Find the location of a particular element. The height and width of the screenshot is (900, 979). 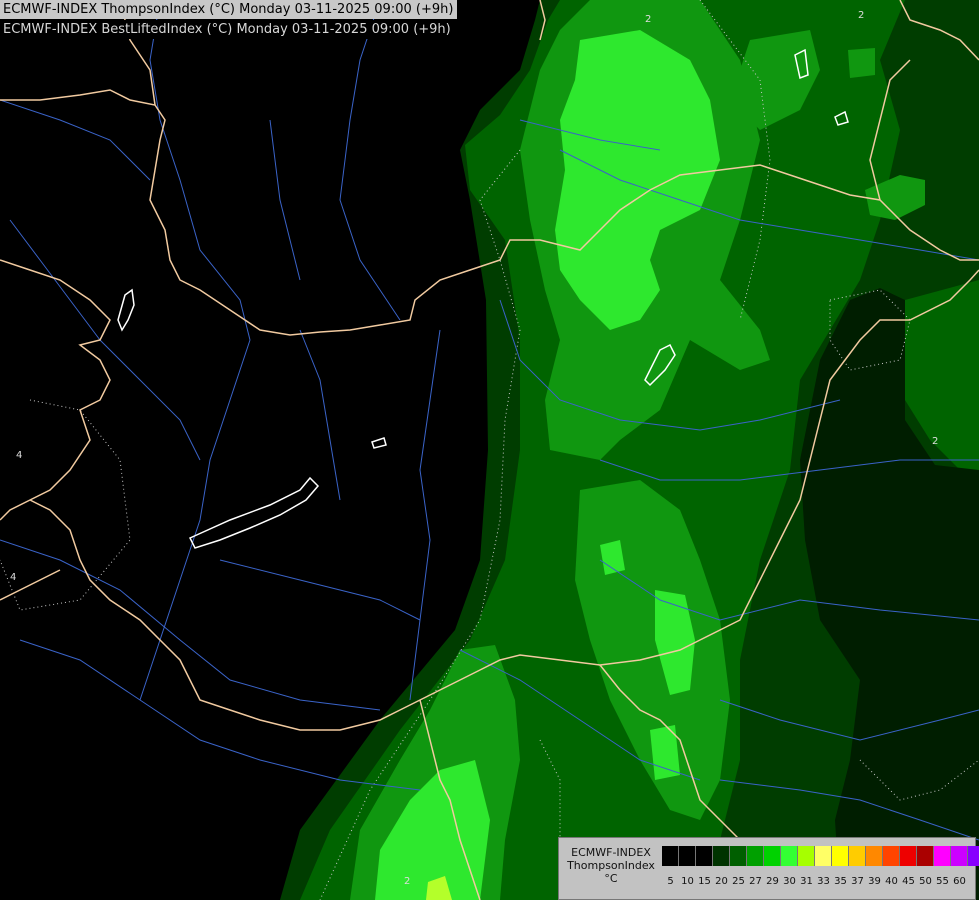

legend-tick-label: 31 is located at coordinates (806, 881).